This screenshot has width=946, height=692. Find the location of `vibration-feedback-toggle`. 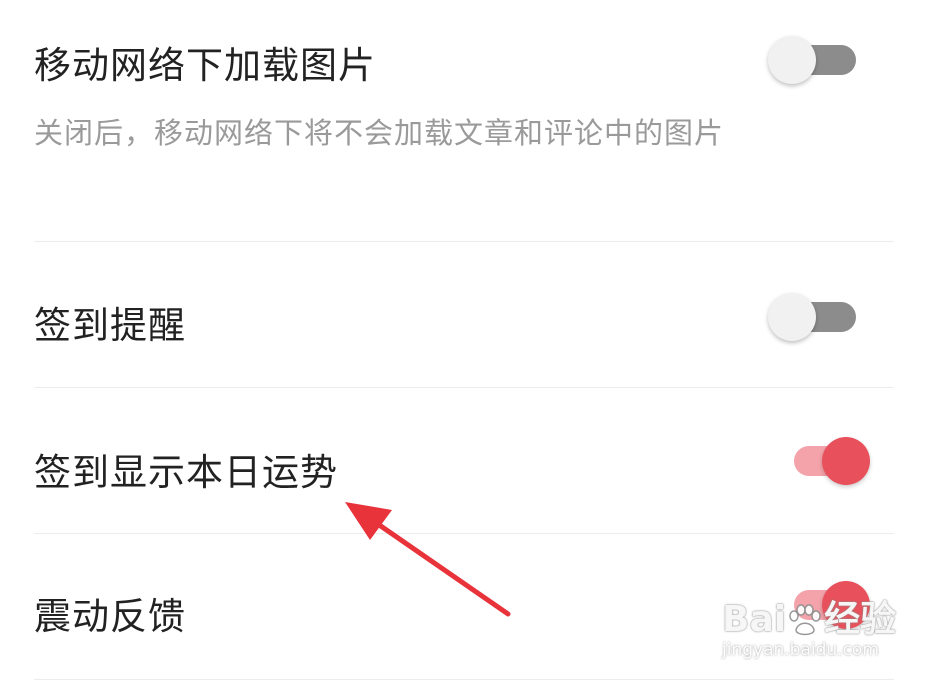

vibration-feedback-toggle is located at coordinates (825, 605).